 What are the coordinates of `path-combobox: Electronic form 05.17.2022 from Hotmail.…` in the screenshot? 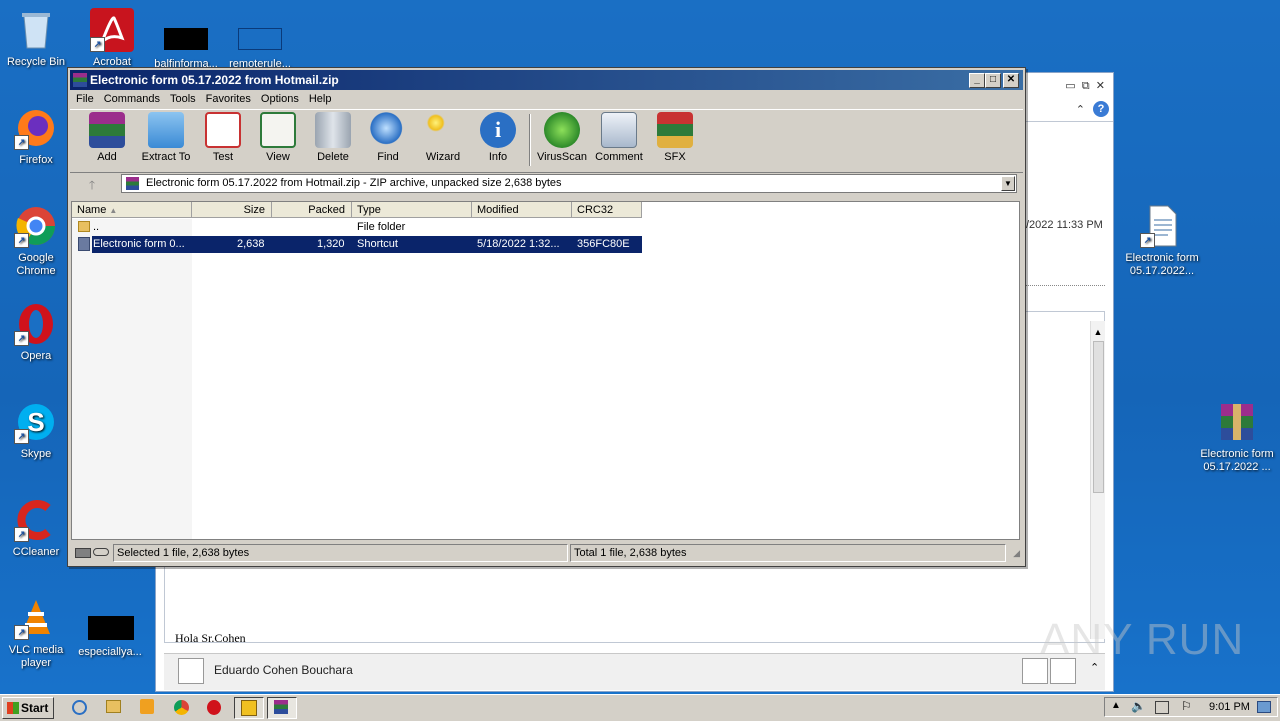 It's located at (569, 183).